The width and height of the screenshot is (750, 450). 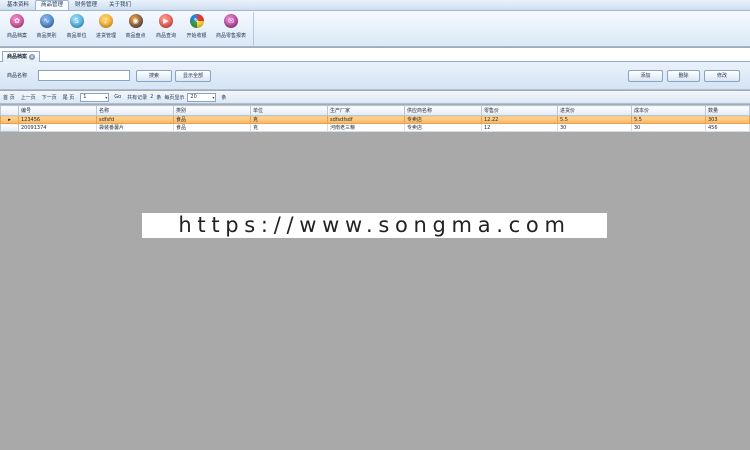 I want to click on column-header: 成本价, so click(x=668, y=110).